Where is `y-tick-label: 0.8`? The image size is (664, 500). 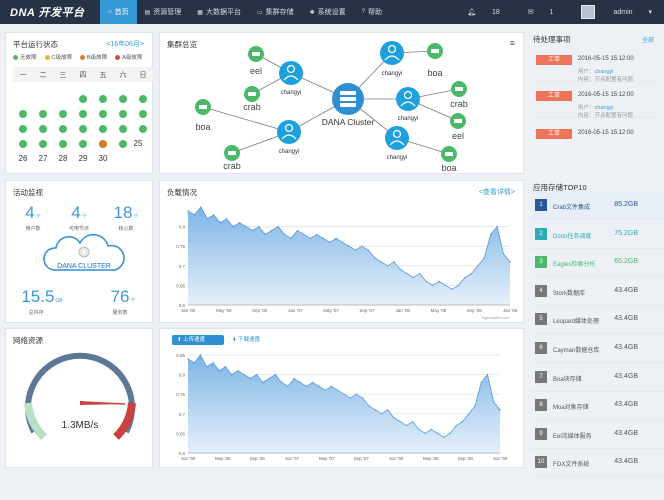
y-tick-label: 0.8 is located at coordinates (182, 375).